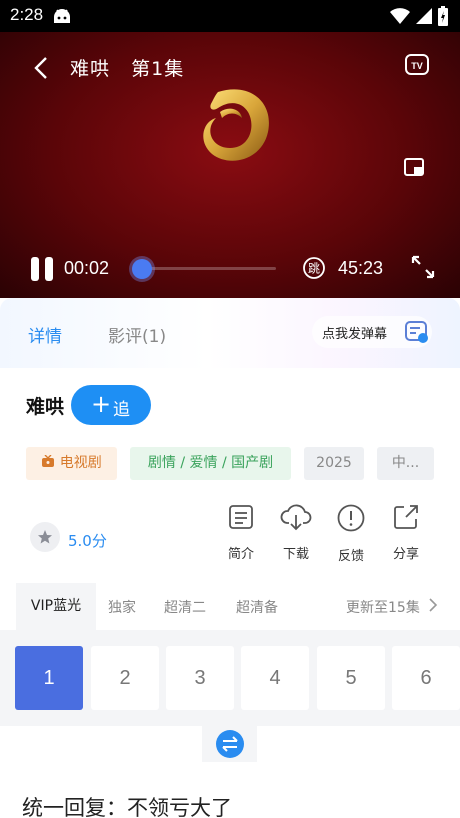 Image resolution: width=460 pixels, height=818 pixels. What do you see at coordinates (56, 606) in the screenshot?
I see `source-vip-bluray: VIP蓝光` at bounding box center [56, 606].